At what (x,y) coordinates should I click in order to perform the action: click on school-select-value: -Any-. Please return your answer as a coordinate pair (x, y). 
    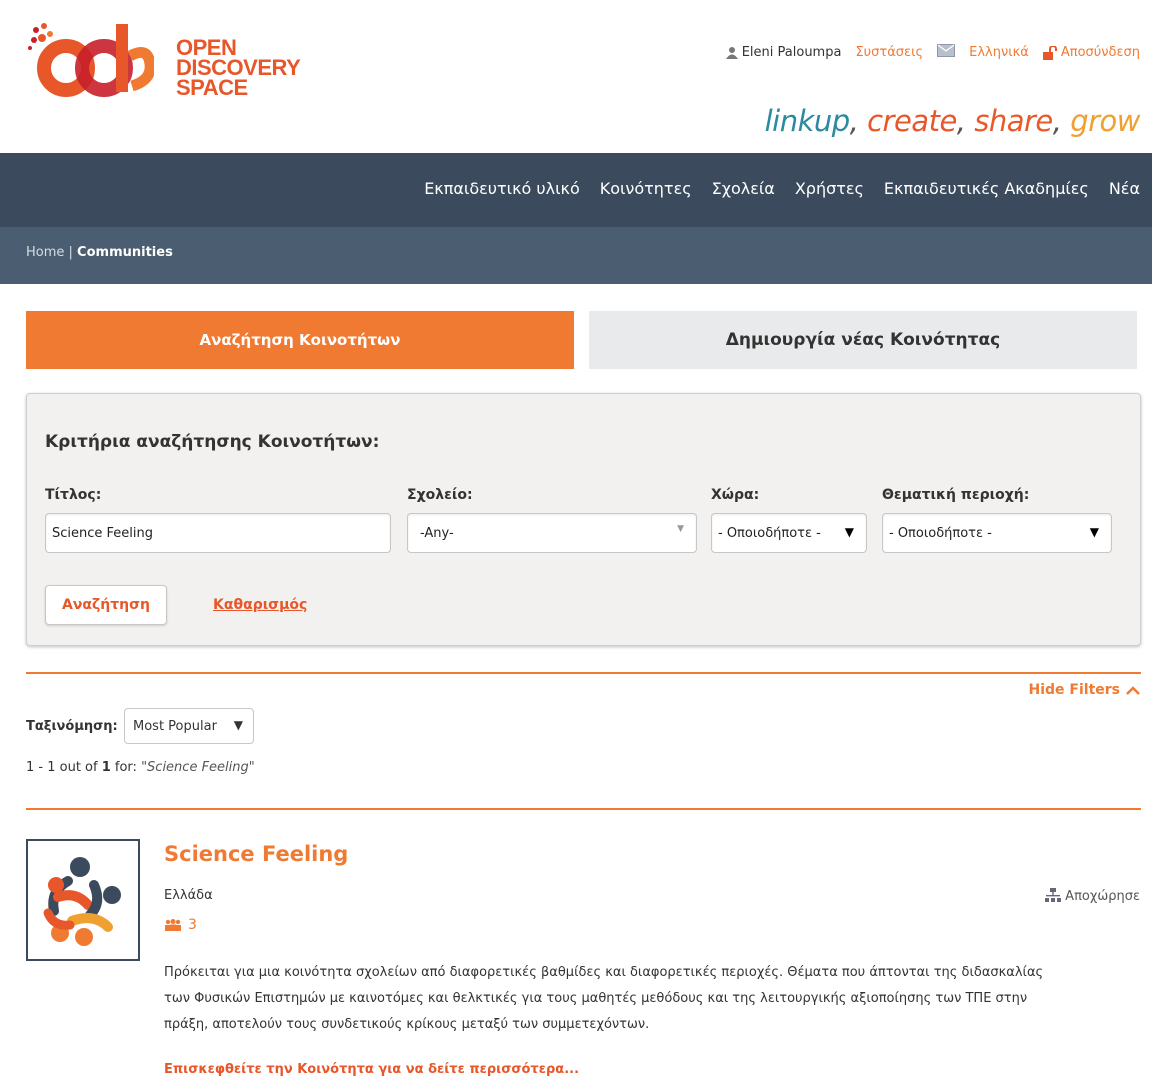
    Looking at the image, I should click on (437, 533).